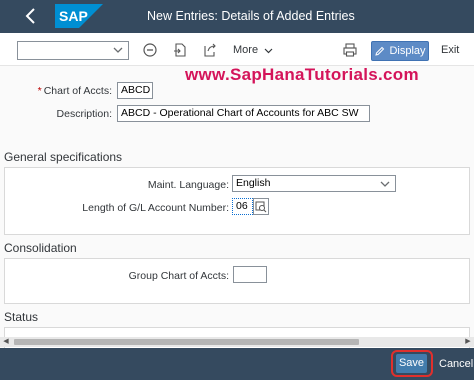  I want to click on share-icon, so click(210, 50).